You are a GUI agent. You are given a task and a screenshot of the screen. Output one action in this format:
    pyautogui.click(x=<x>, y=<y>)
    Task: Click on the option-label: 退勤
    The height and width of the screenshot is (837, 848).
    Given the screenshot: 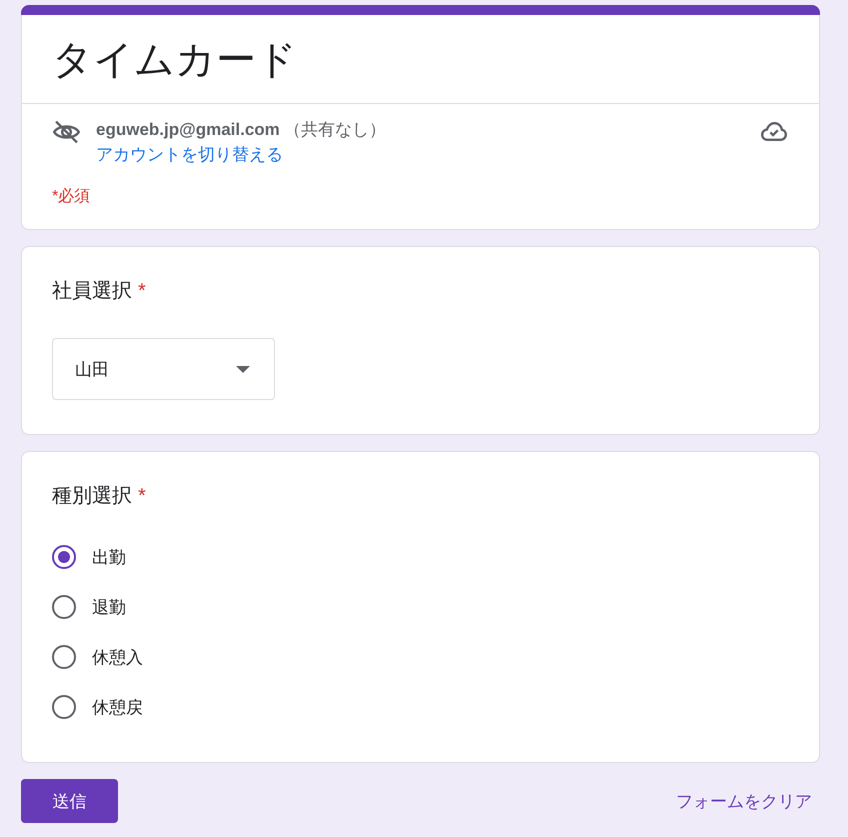 What is the action you would take?
    pyautogui.click(x=109, y=607)
    